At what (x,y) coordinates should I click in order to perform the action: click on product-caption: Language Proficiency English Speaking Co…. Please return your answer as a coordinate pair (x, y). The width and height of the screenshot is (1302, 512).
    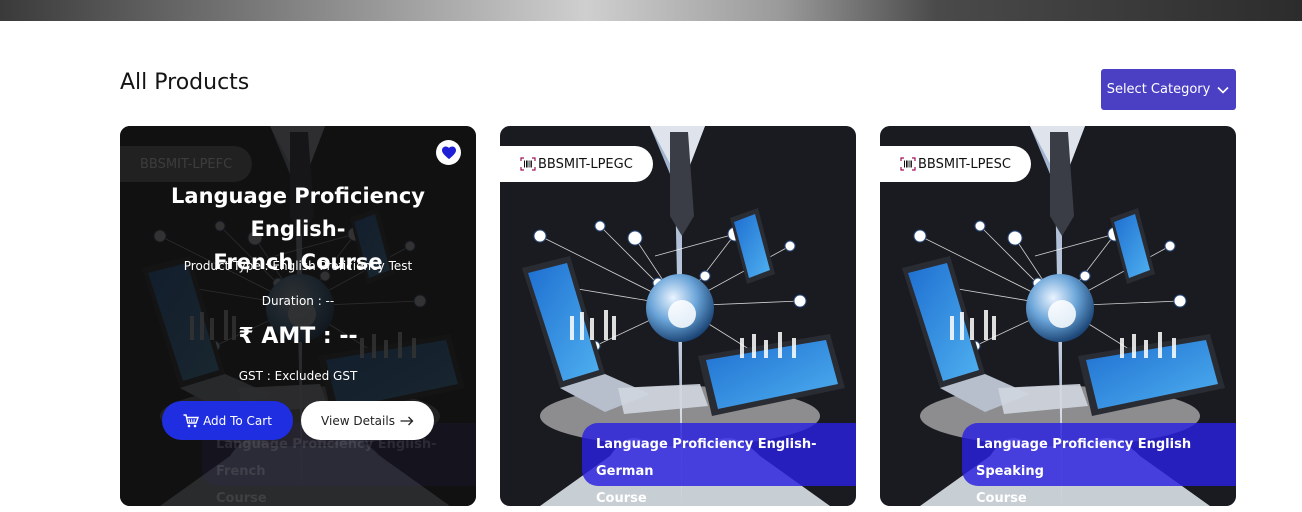
    Looking at the image, I should click on (1099, 464).